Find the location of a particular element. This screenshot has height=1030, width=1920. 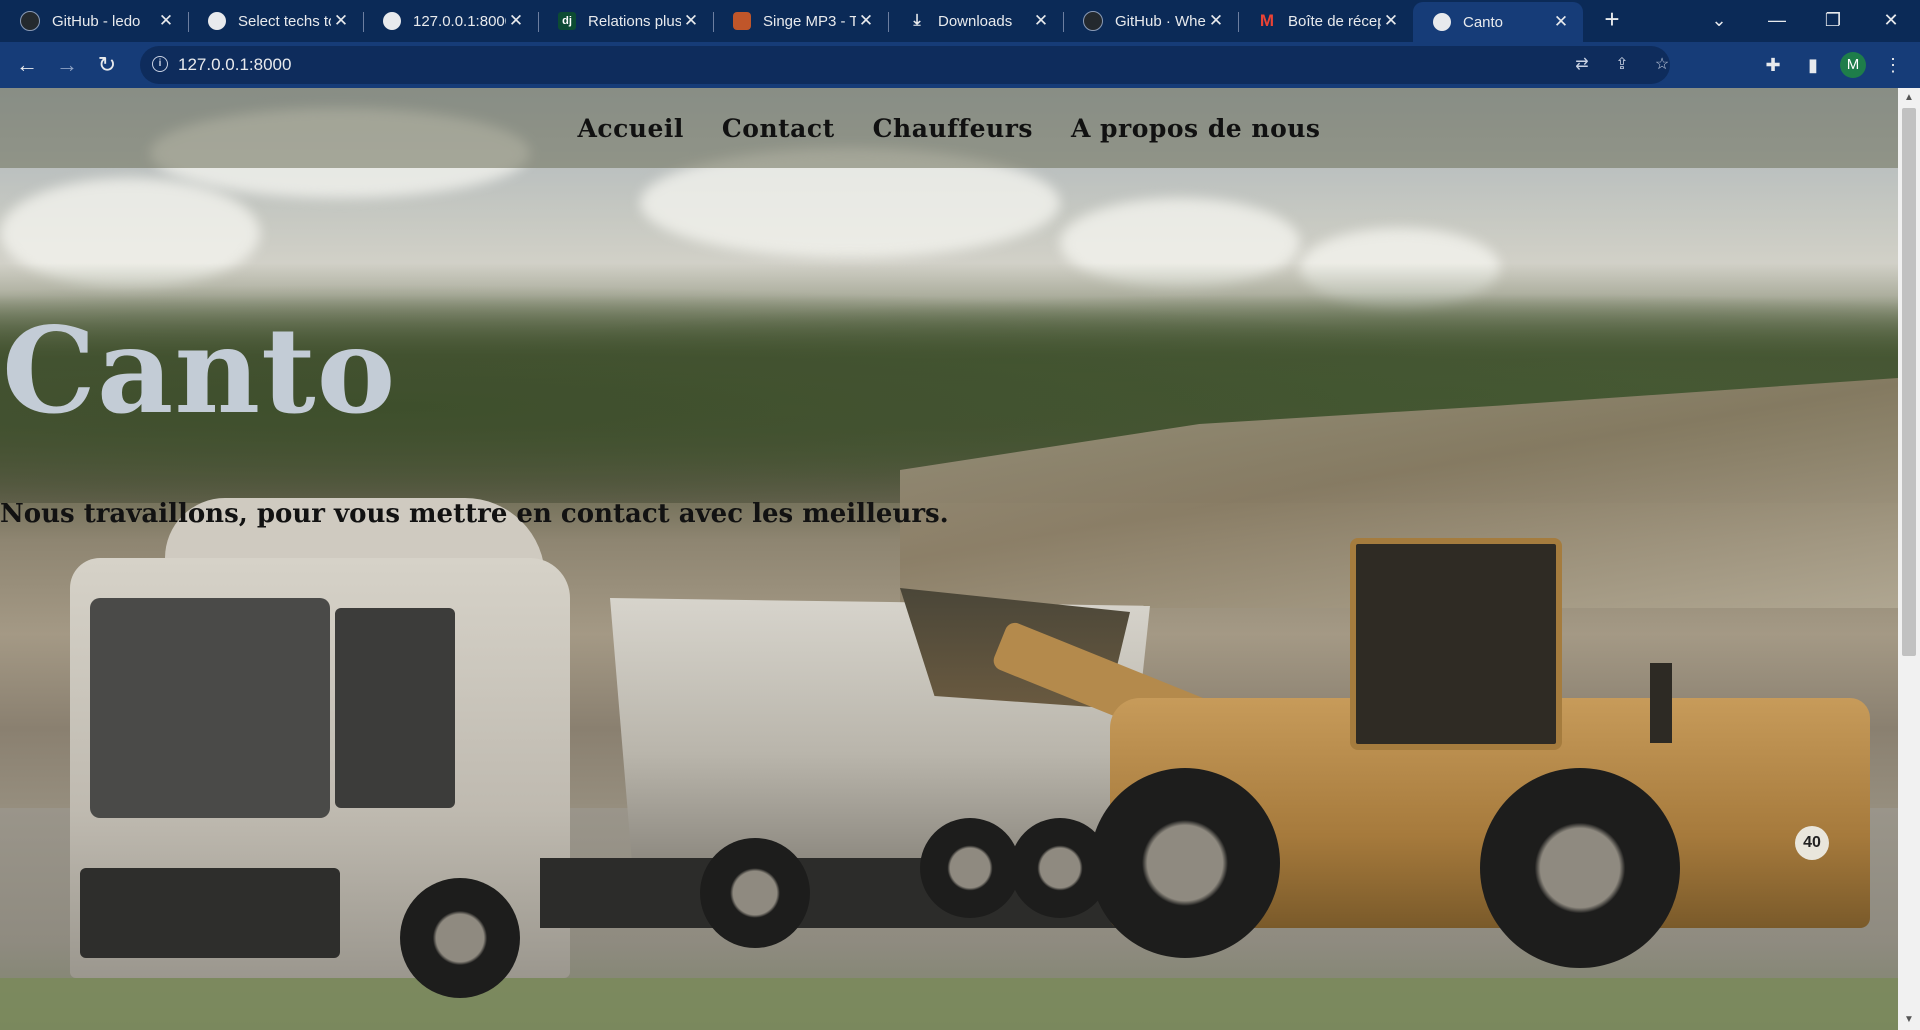

tab-title: Downloads is located at coordinates (975, 21).